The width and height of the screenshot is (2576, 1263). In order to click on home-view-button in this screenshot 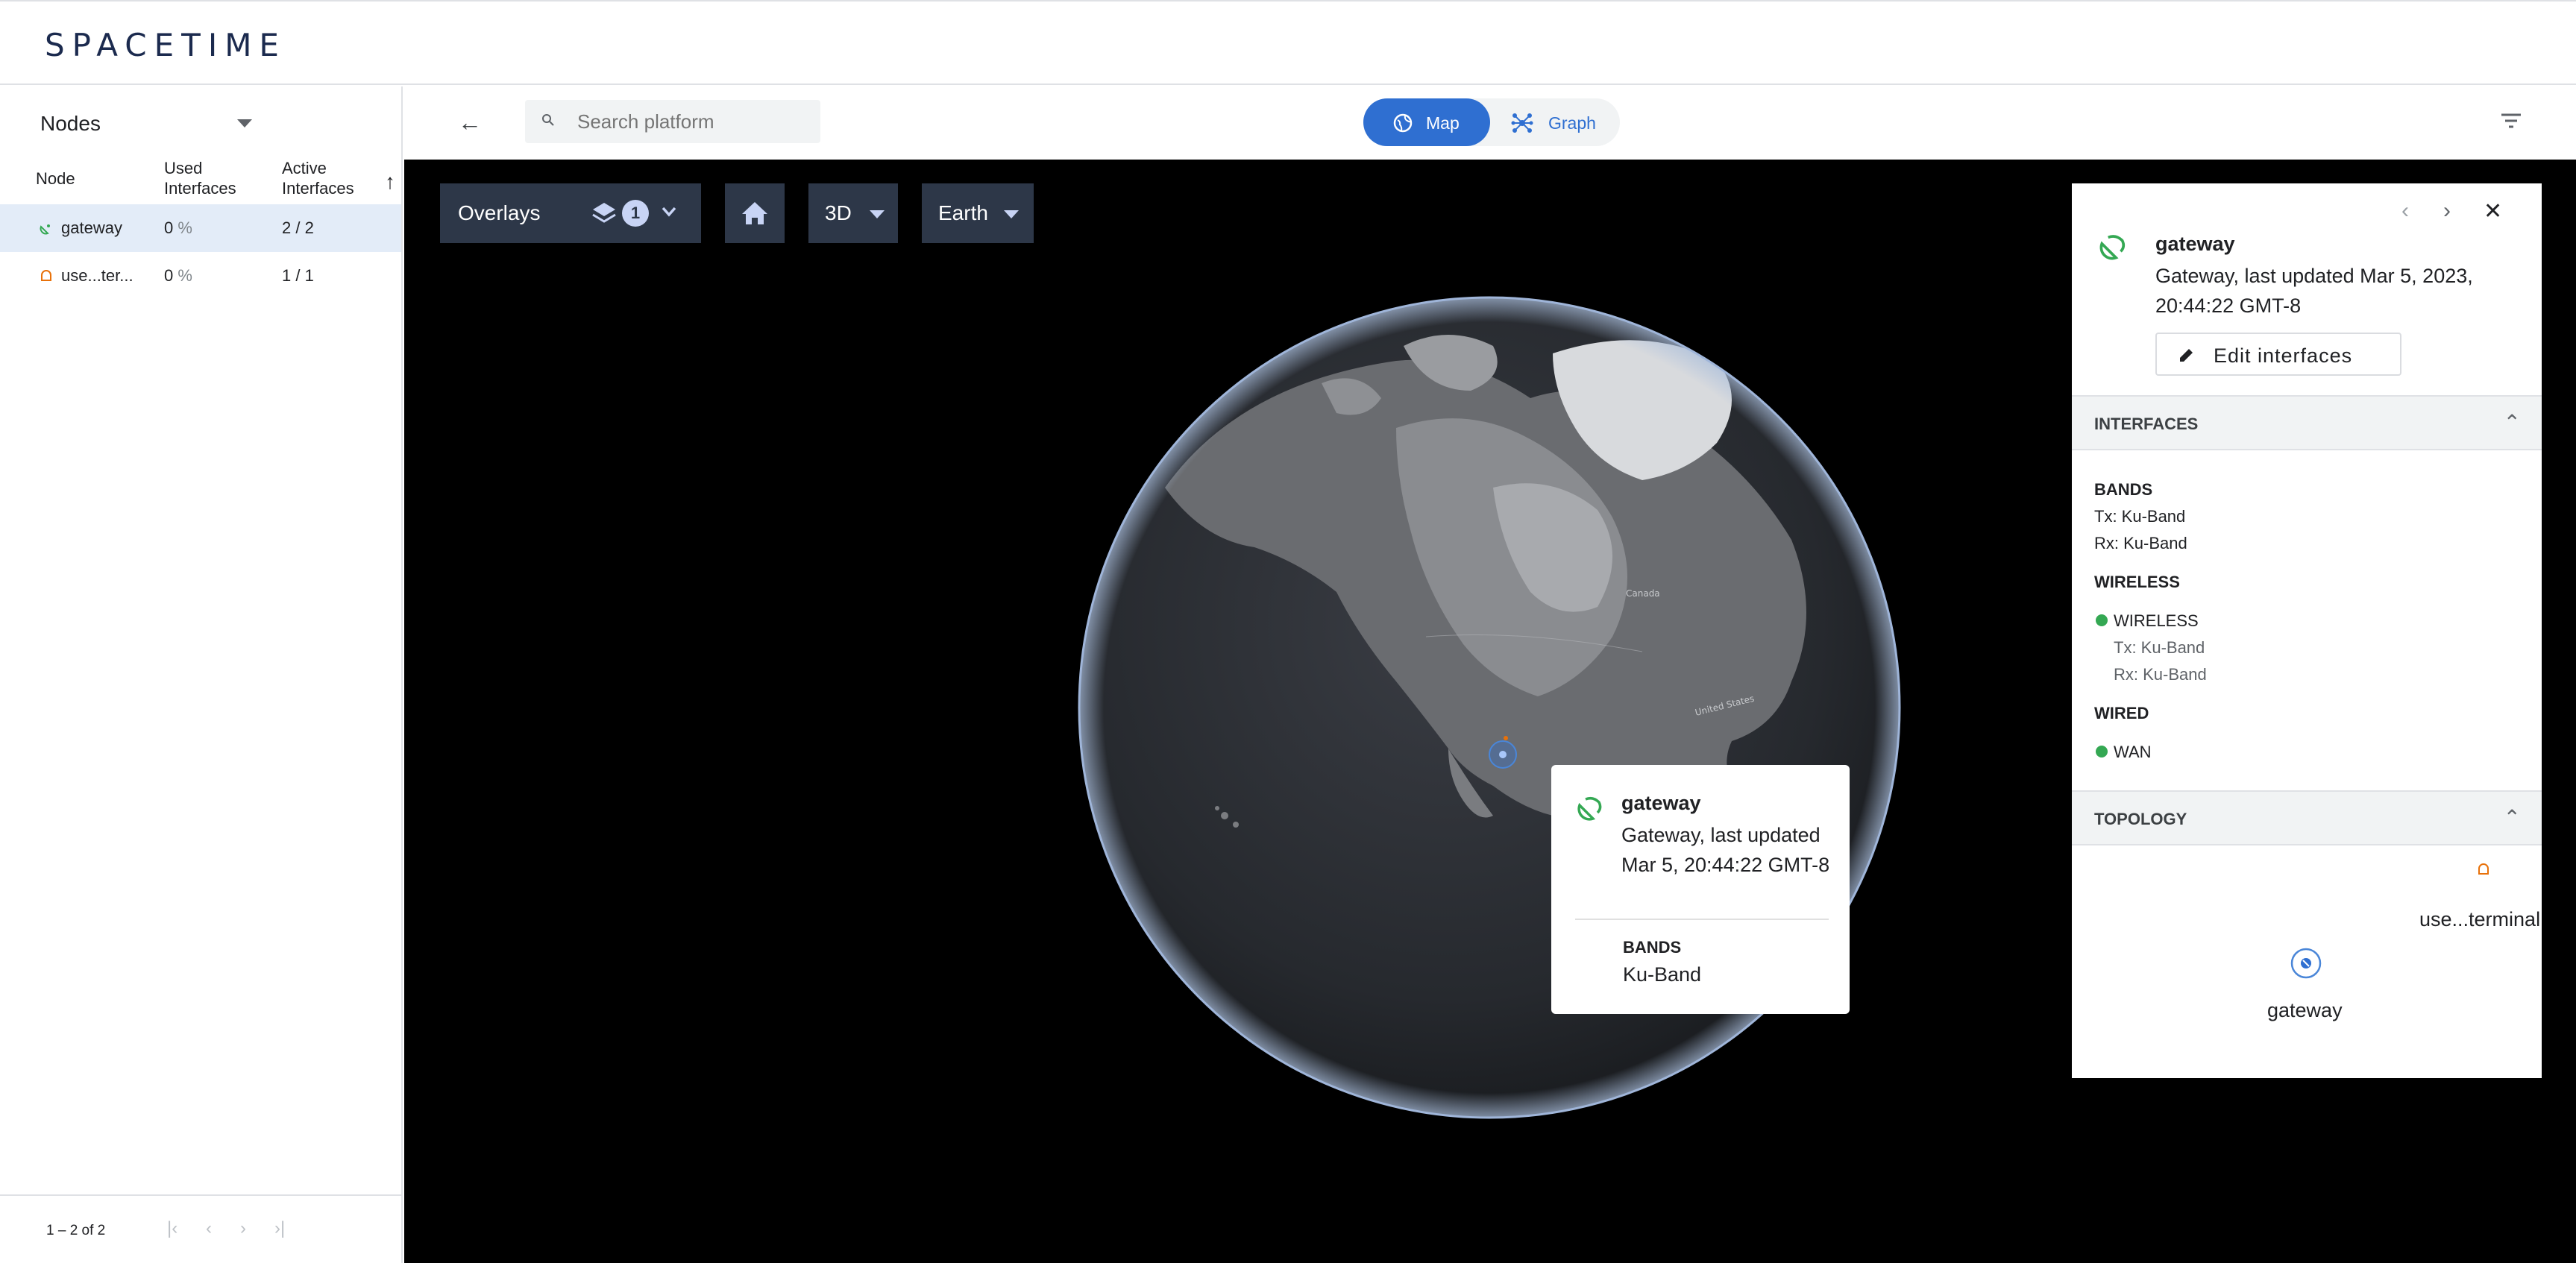, I will do `click(755, 213)`.